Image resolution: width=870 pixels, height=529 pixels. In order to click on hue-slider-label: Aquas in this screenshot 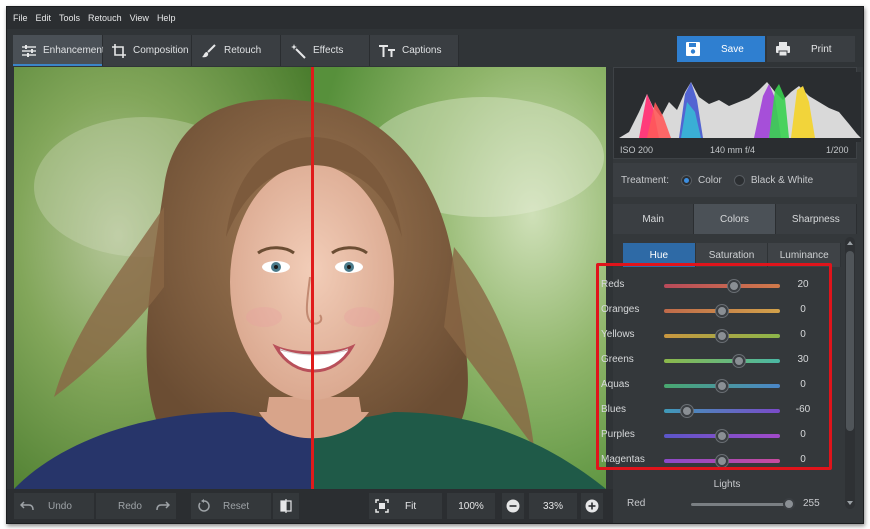, I will do `click(615, 384)`.